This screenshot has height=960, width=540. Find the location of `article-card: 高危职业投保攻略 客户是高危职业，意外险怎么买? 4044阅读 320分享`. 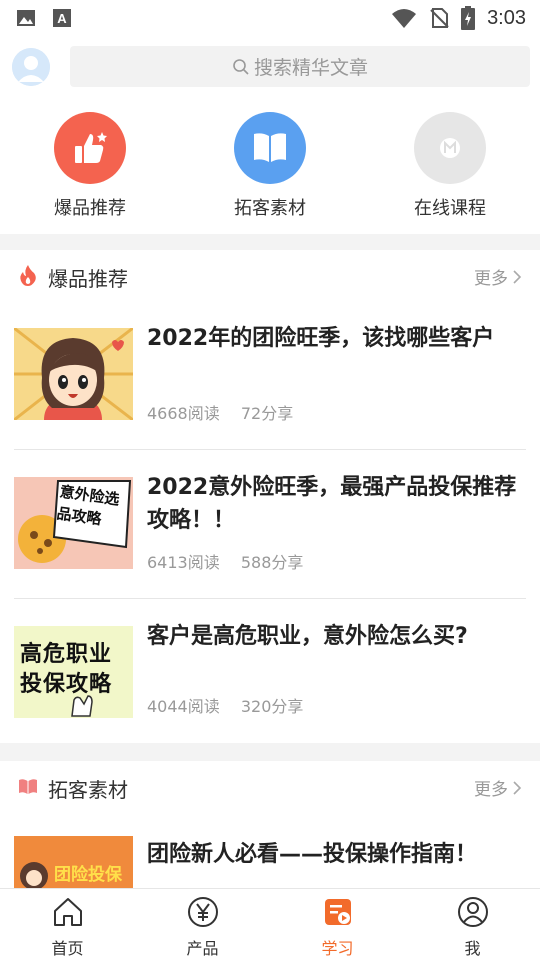

article-card: 高危职业投保攻略 客户是高危职业，意外险怎么买? 4044阅读 320分享 is located at coordinates (270, 672).